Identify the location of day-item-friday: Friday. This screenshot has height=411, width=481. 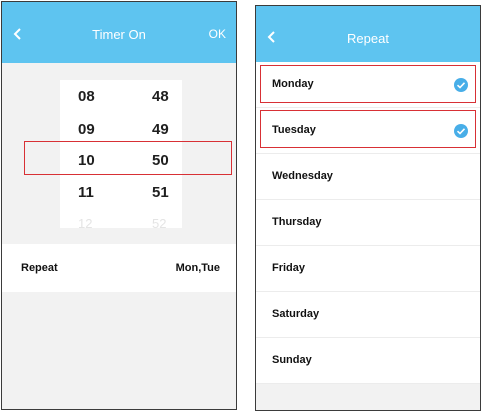
(368, 269).